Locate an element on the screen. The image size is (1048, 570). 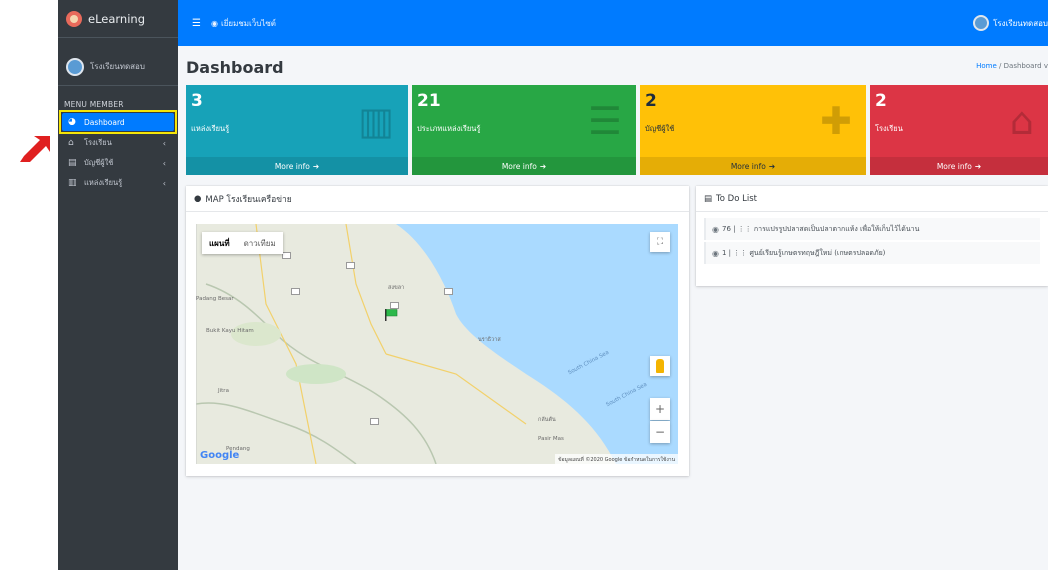
zoom-in-button: + is located at coordinates (660, 409).